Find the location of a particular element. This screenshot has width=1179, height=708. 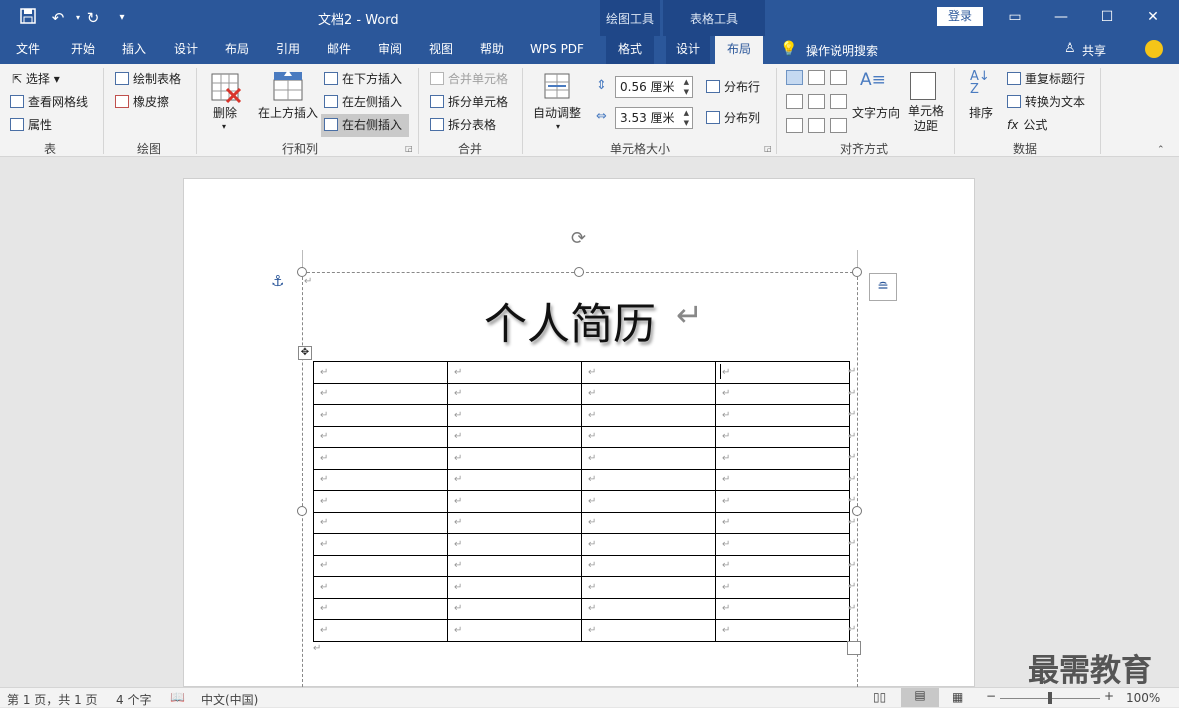

zoom-level: 100% is located at coordinates (1143, 698).